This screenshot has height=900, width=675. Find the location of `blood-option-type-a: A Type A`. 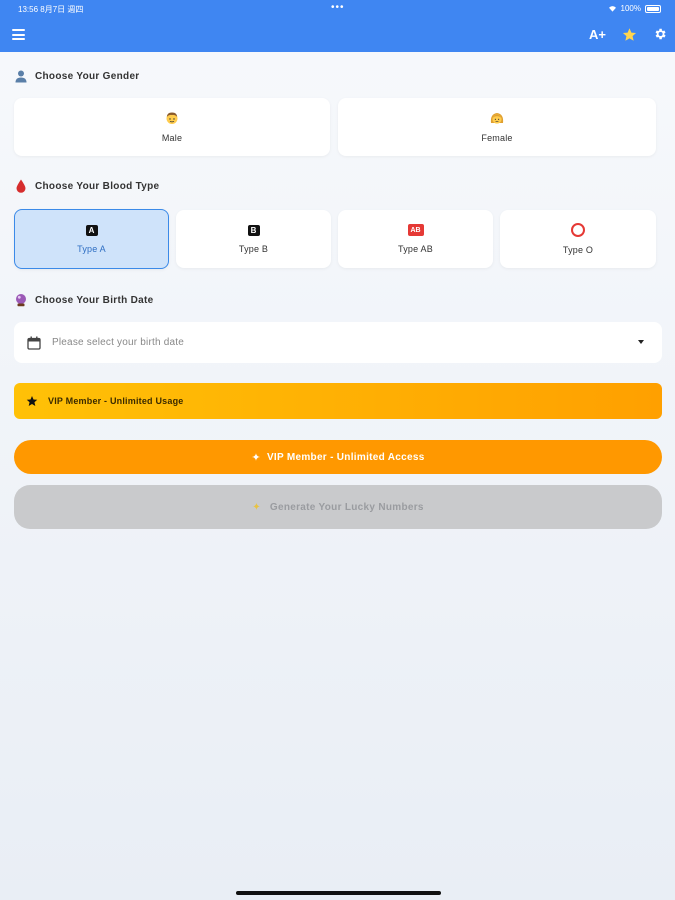

blood-option-type-a: A Type A is located at coordinates (91, 239).